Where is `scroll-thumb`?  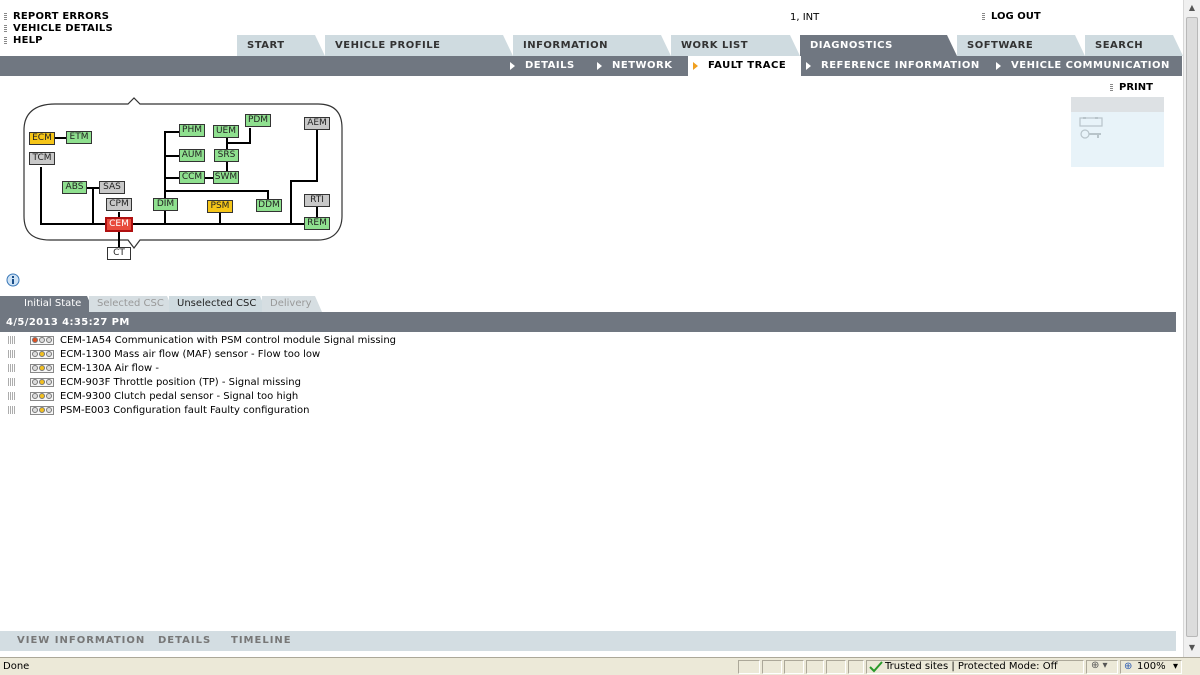
scroll-thumb is located at coordinates (1192, 327).